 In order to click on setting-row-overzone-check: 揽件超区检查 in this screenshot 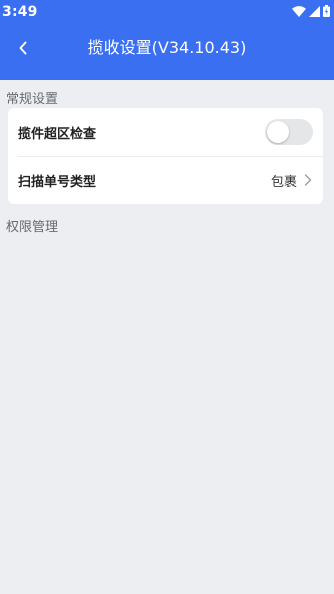, I will do `click(165, 132)`.